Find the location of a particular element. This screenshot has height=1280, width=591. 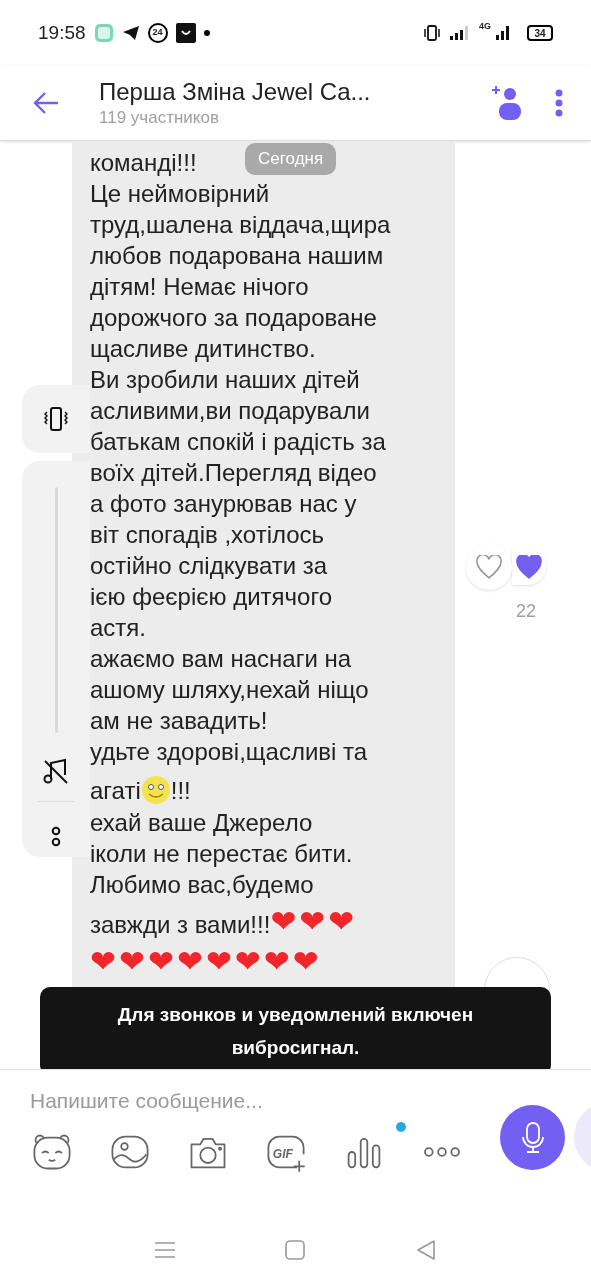

smiley-icon is located at coordinates (155, 790).